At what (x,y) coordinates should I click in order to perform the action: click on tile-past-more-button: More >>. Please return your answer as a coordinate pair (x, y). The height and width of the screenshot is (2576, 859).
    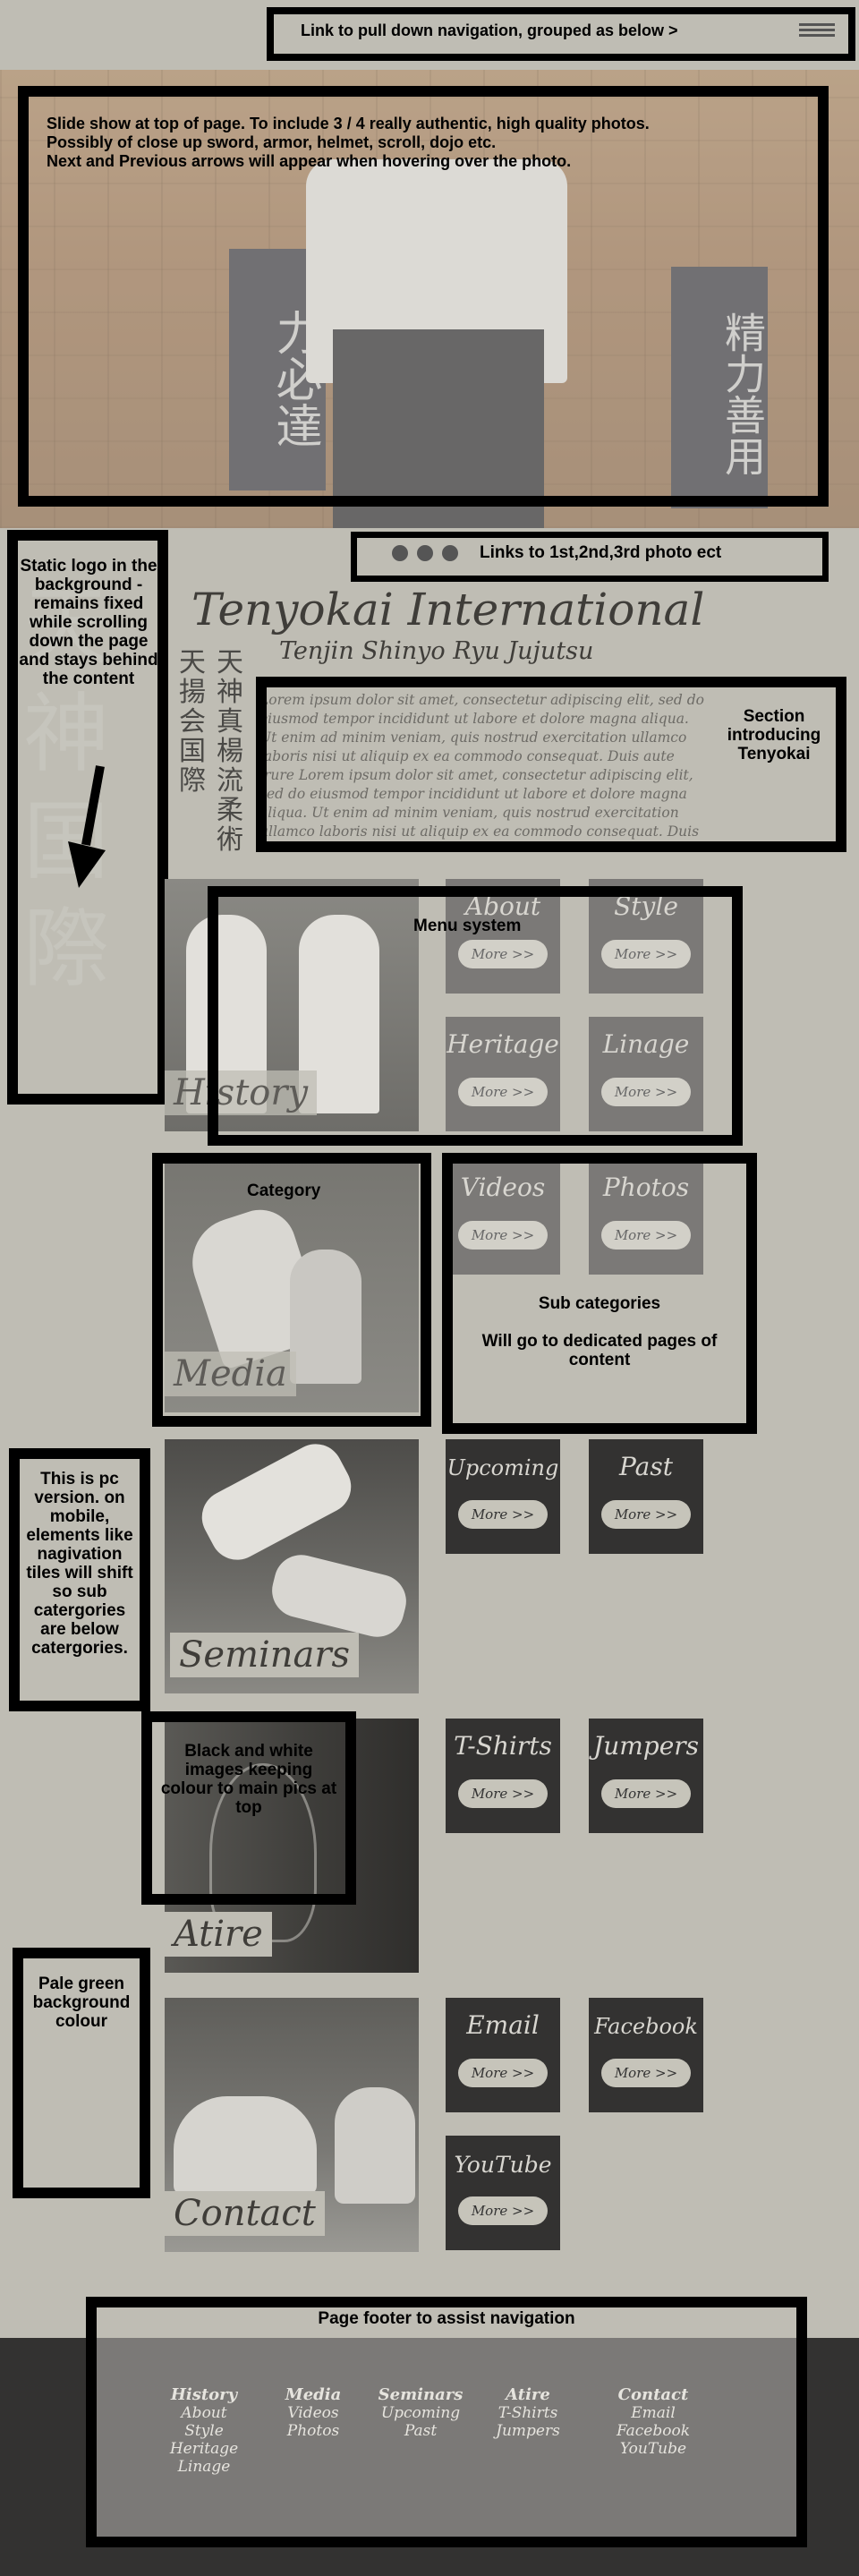
    Looking at the image, I should click on (646, 1514).